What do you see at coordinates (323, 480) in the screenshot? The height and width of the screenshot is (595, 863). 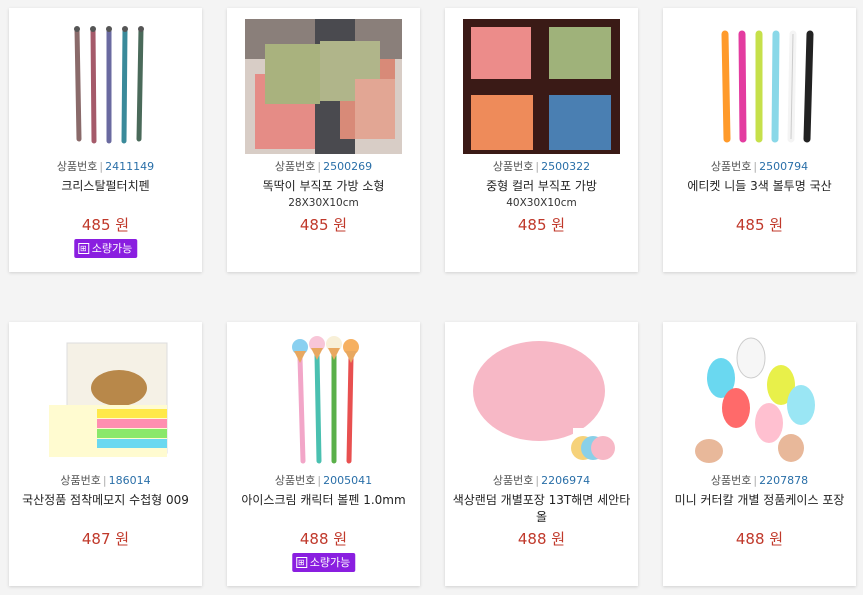 I see `product-code: 상품번호 | 2005041` at bounding box center [323, 480].